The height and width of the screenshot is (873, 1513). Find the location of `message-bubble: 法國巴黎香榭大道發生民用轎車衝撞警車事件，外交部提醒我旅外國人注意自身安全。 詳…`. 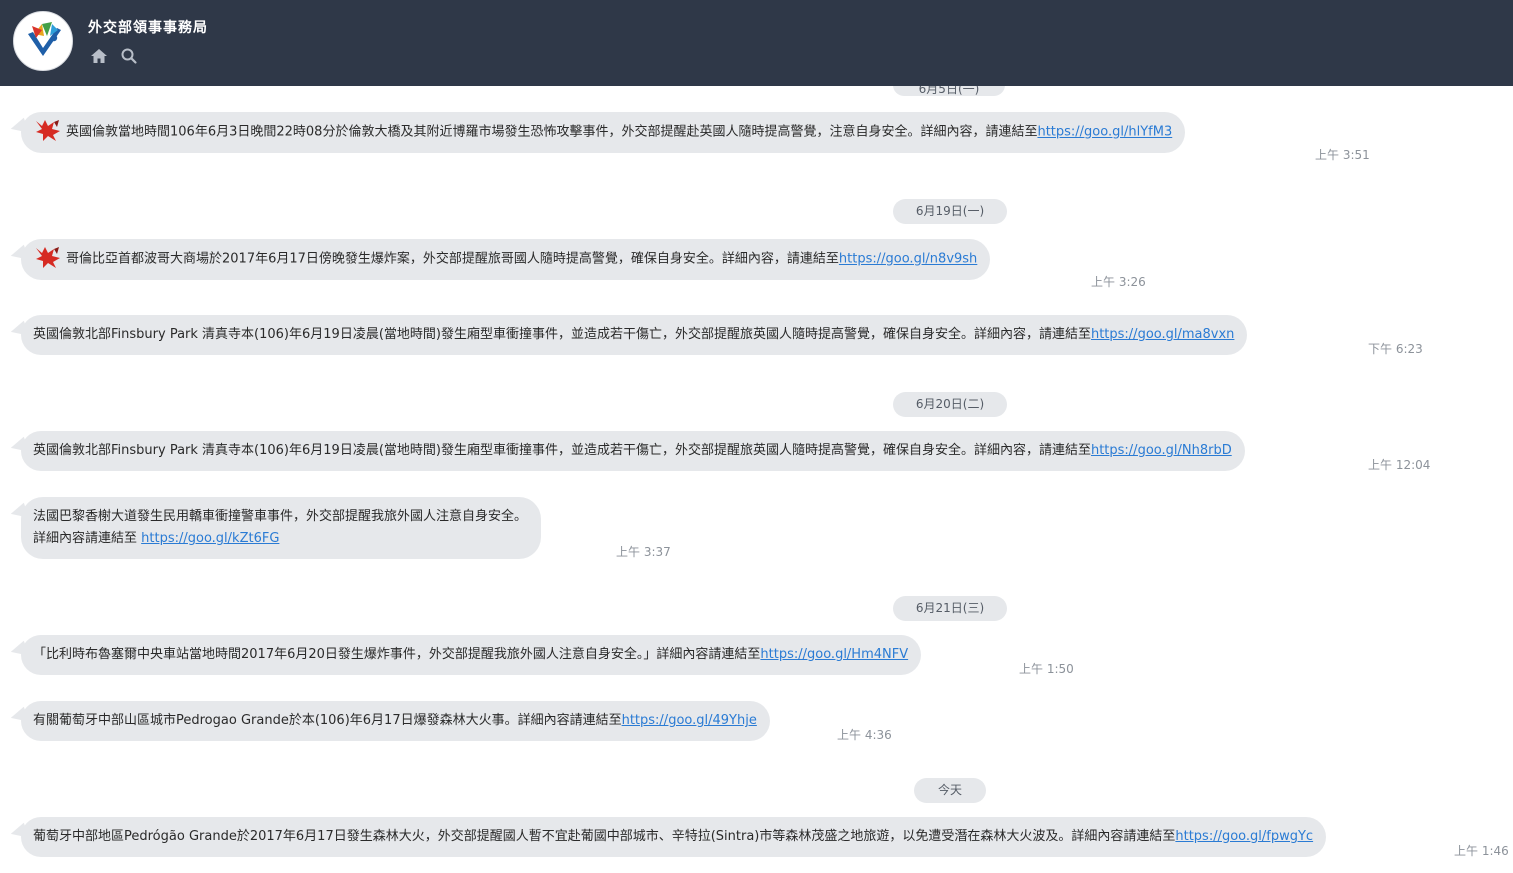

message-bubble: 法國巴黎香榭大道發生民用轎車衝撞警車事件，外交部提醒我旅外國人注意自身安全。 詳… is located at coordinates (281, 528).